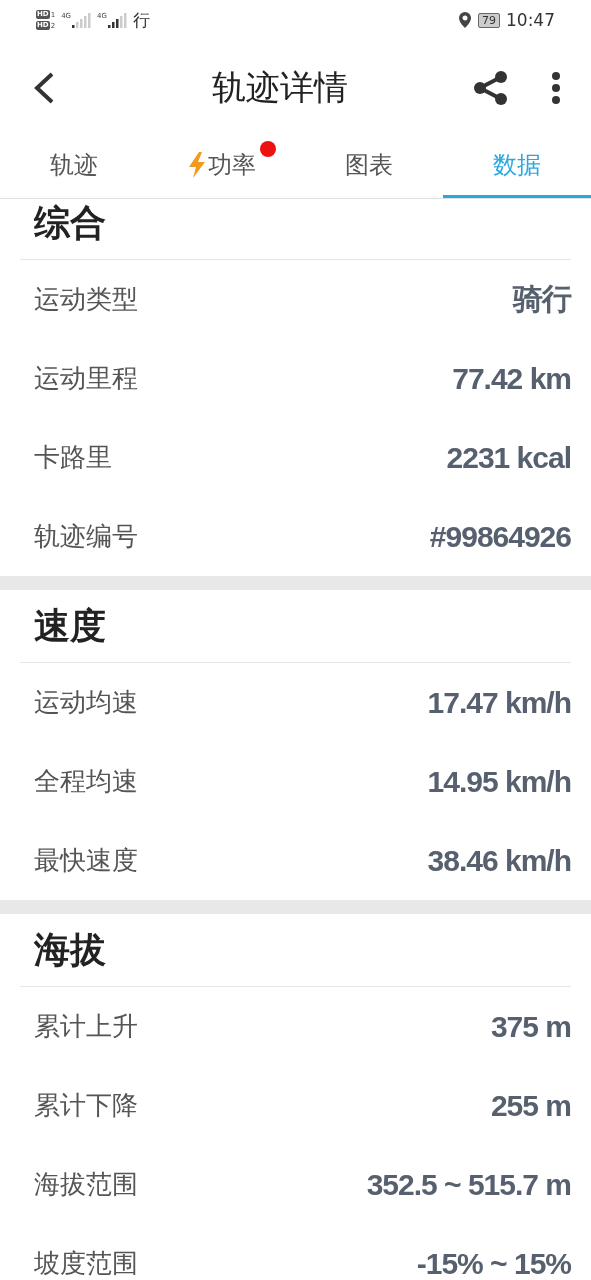  What do you see at coordinates (489, 20) in the screenshot?
I see `battery-level: 79` at bounding box center [489, 20].